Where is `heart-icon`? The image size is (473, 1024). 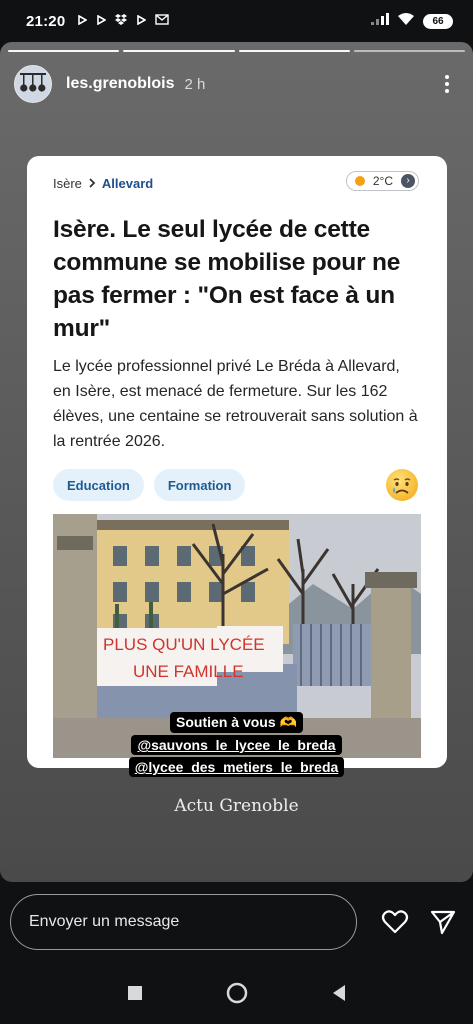 heart-icon is located at coordinates (395, 922).